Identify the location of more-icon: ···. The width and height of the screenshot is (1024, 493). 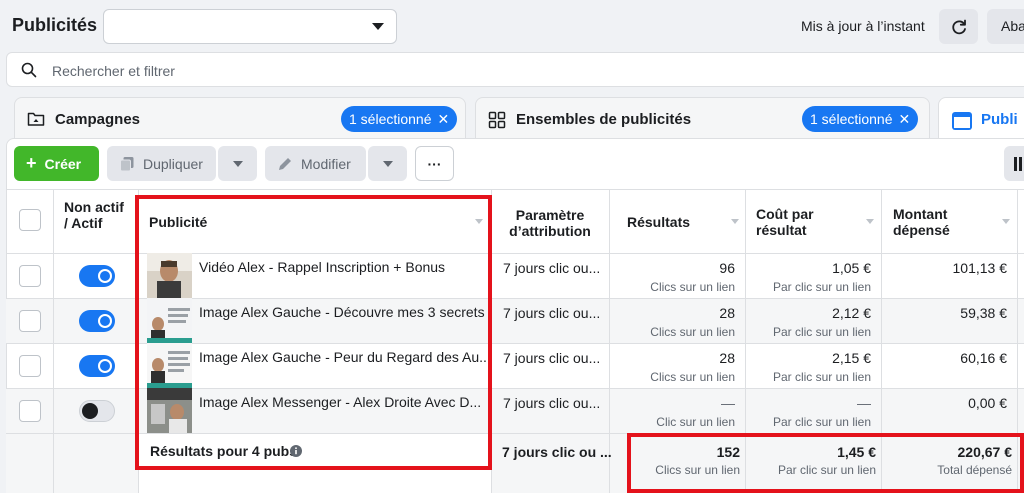
(434, 163).